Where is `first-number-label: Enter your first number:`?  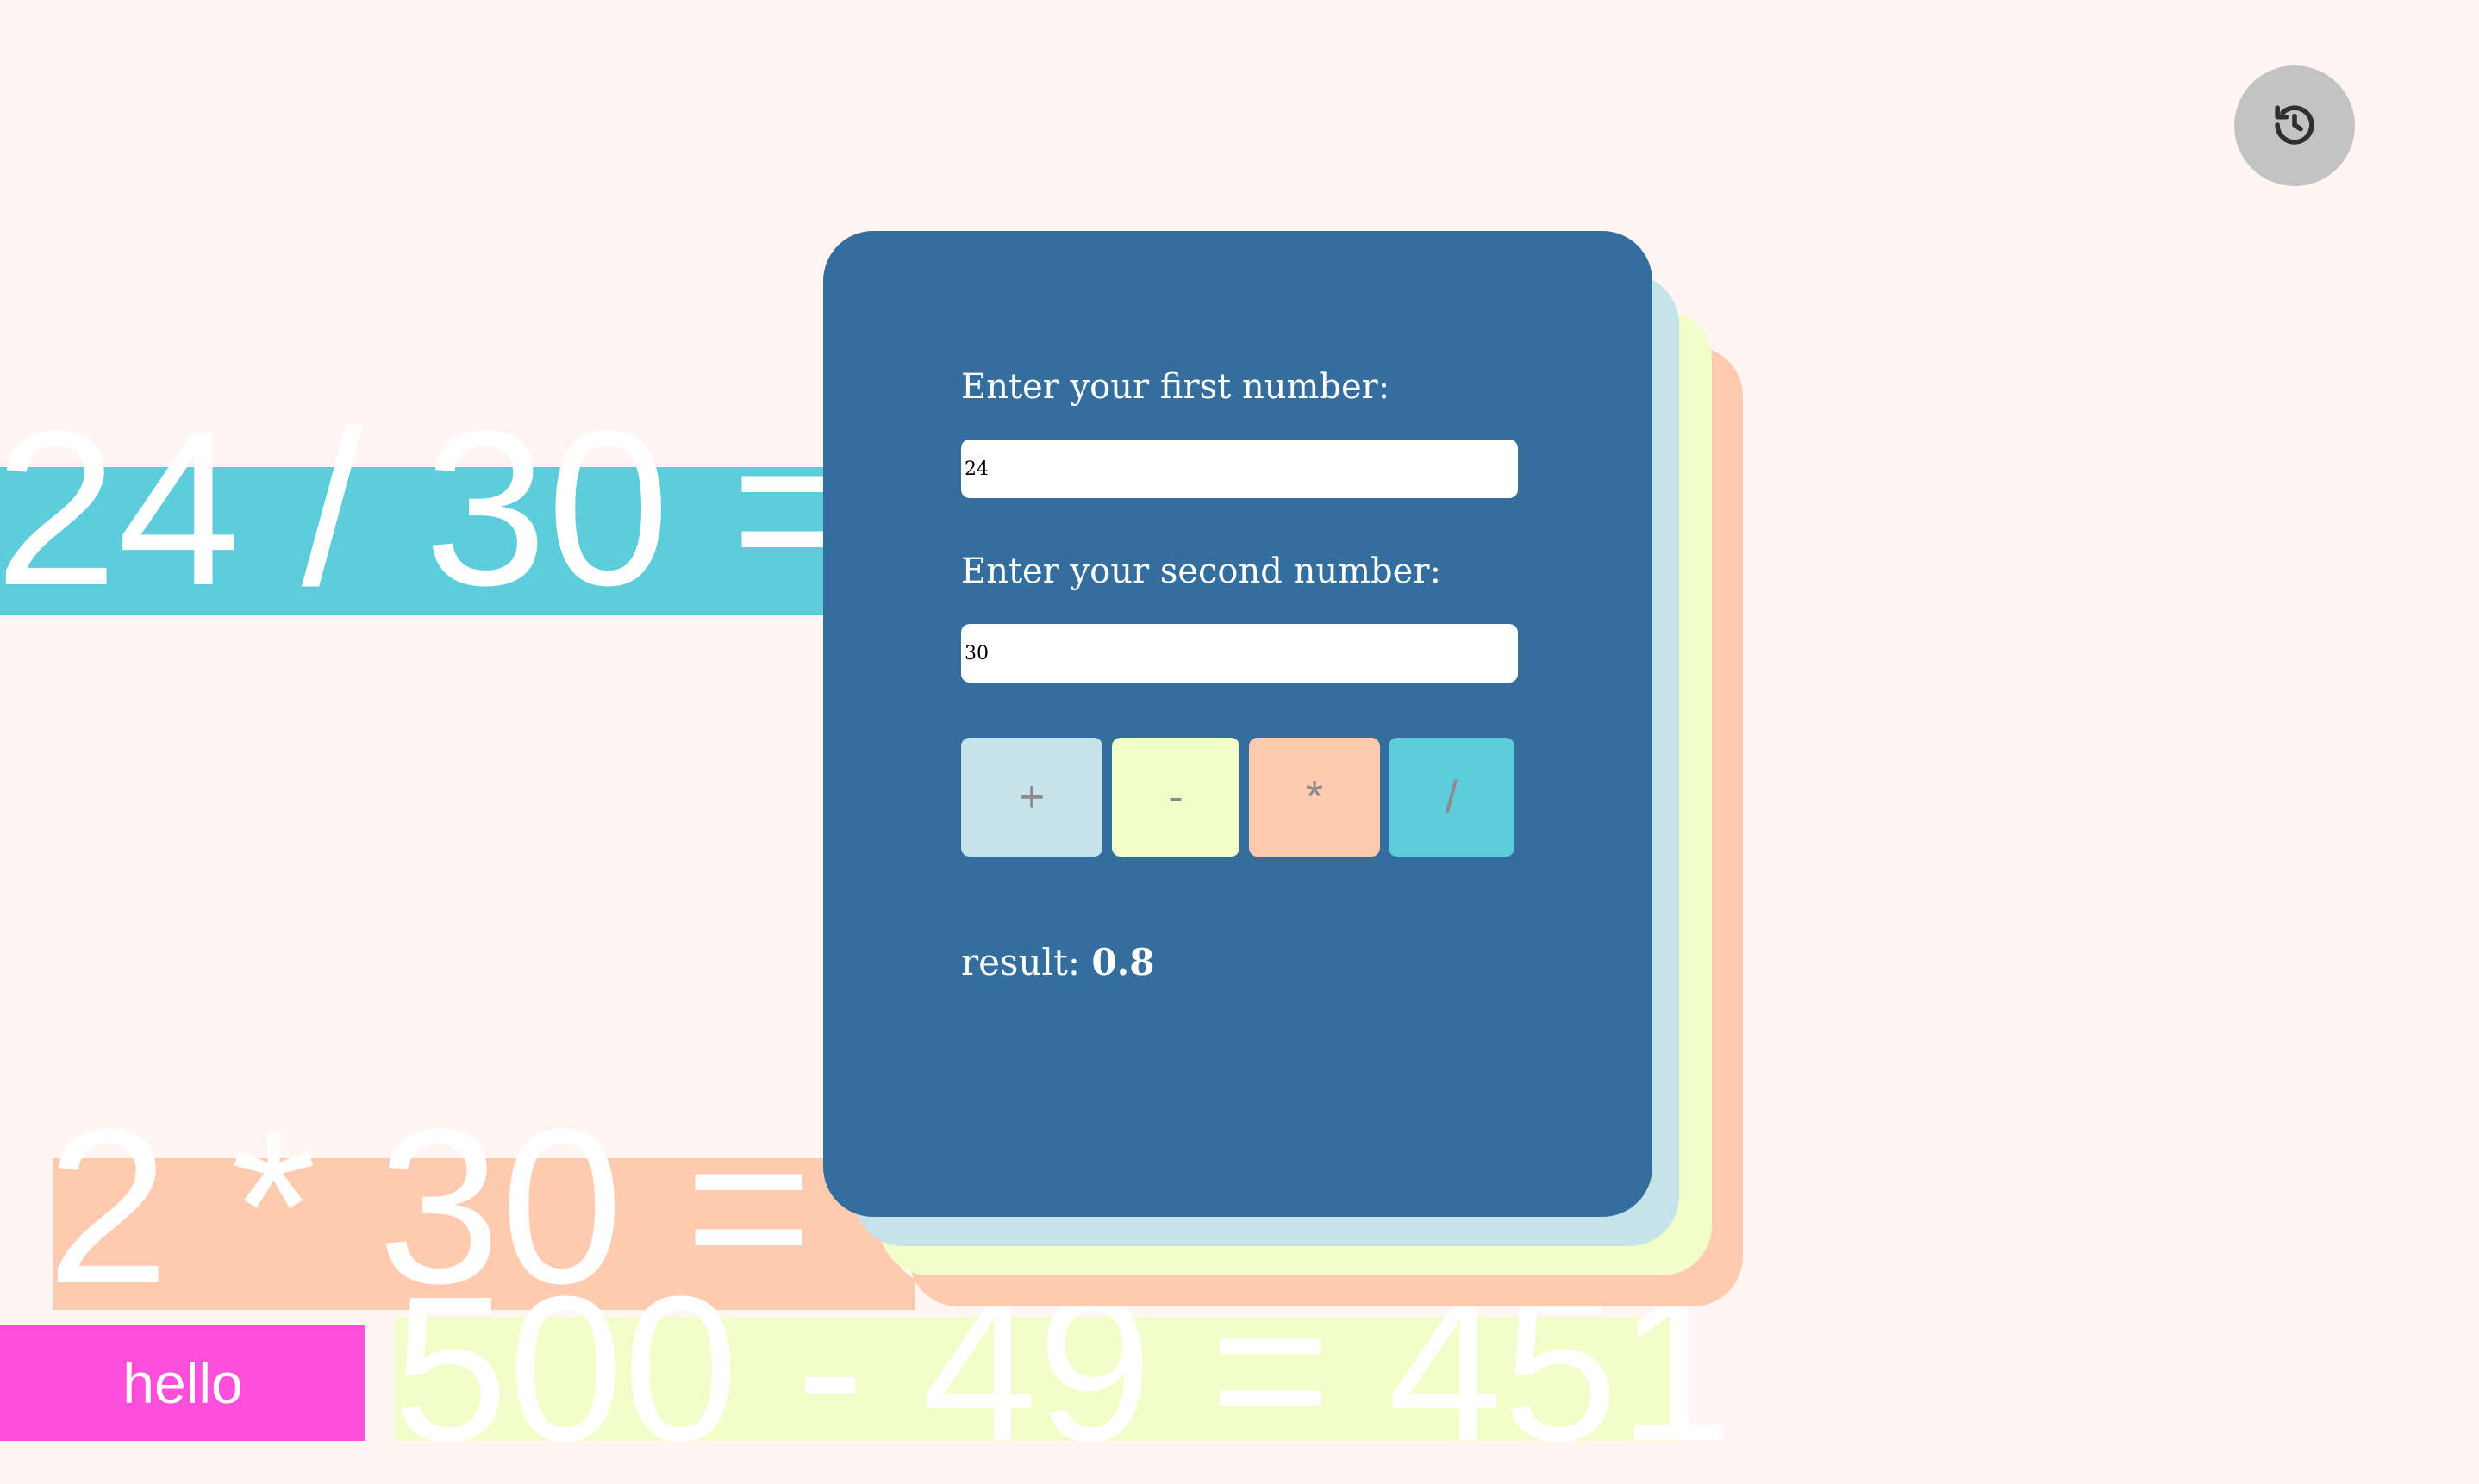
first-number-label: Enter your first number: is located at coordinates (1175, 387).